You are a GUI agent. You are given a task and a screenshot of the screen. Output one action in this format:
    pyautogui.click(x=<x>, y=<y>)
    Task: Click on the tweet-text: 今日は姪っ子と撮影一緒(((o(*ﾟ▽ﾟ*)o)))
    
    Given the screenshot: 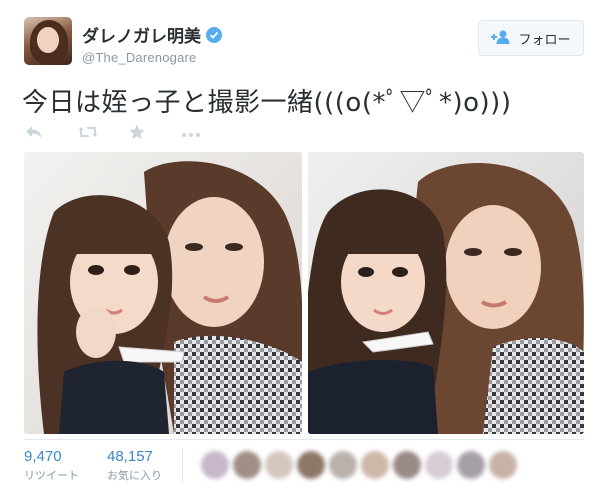 What is the action you would take?
    pyautogui.click(x=267, y=103)
    